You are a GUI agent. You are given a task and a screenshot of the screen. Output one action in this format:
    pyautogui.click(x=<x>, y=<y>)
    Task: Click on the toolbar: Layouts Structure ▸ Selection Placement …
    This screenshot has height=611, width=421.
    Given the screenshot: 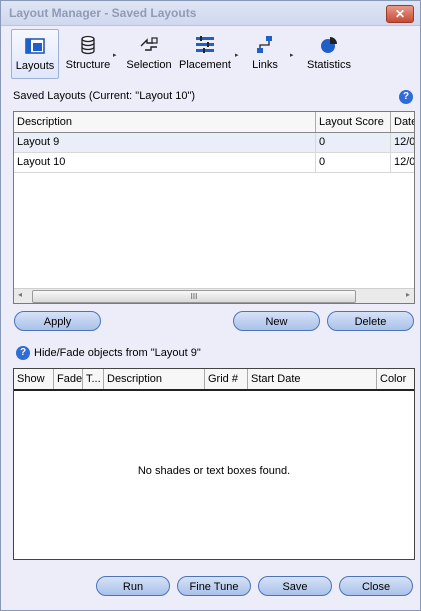 What is the action you would take?
    pyautogui.click(x=210, y=54)
    